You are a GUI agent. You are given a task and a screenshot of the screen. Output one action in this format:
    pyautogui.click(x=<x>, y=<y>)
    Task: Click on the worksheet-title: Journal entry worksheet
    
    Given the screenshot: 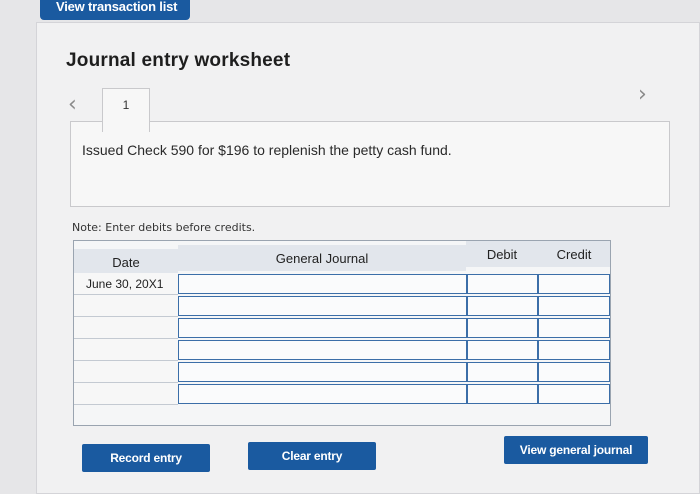 What is the action you would take?
    pyautogui.click(x=178, y=60)
    